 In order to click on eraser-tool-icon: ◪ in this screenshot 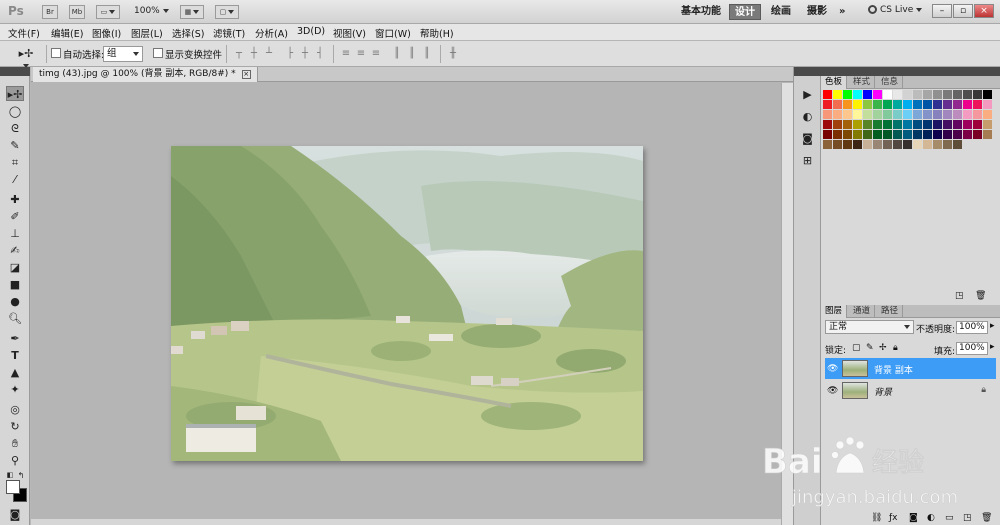, I will do `click(15, 267)`.